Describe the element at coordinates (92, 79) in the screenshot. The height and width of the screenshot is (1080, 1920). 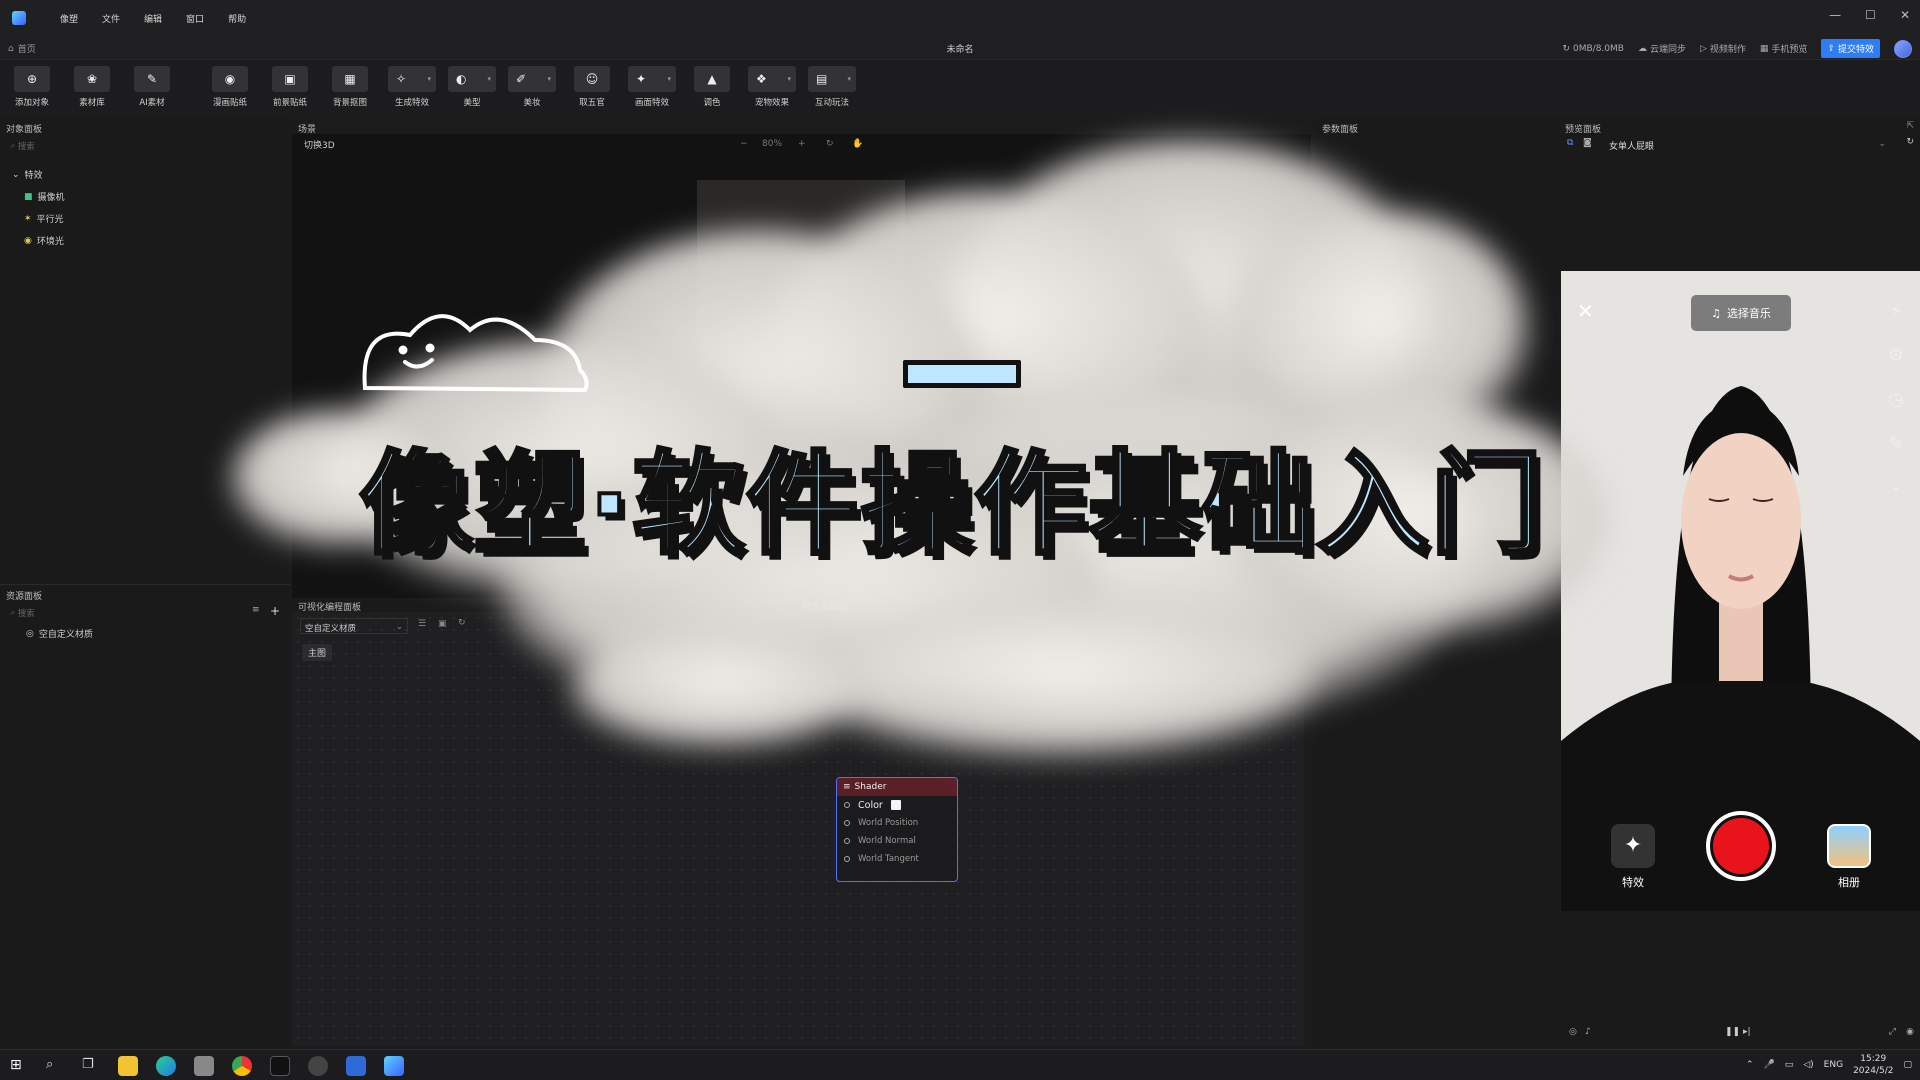
I see `material-library-icon: ❀` at that location.